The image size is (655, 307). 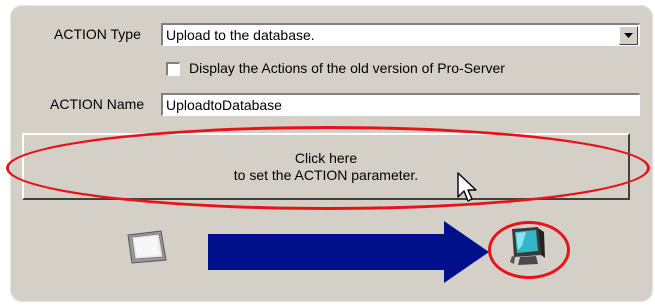 I want to click on parameter-button-line2: to set the ACTION parameter., so click(x=326, y=174).